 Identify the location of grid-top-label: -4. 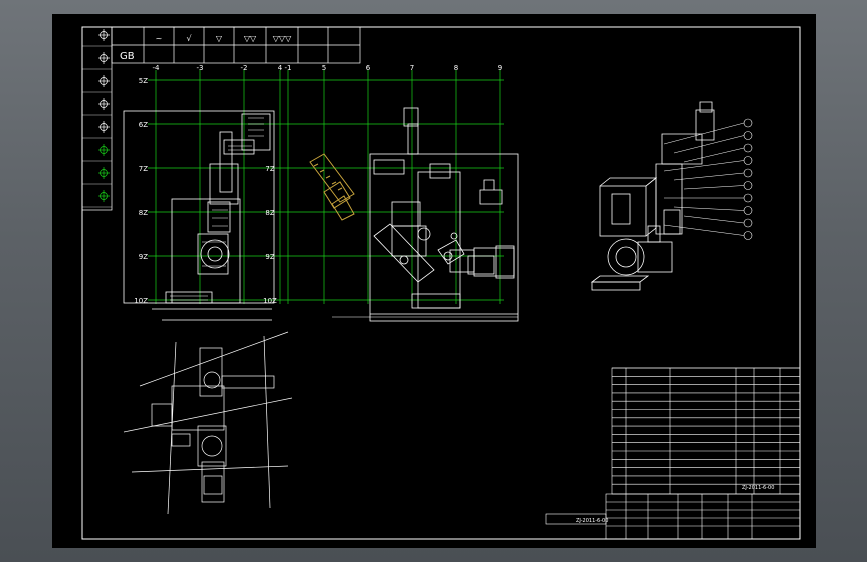
(157, 68).